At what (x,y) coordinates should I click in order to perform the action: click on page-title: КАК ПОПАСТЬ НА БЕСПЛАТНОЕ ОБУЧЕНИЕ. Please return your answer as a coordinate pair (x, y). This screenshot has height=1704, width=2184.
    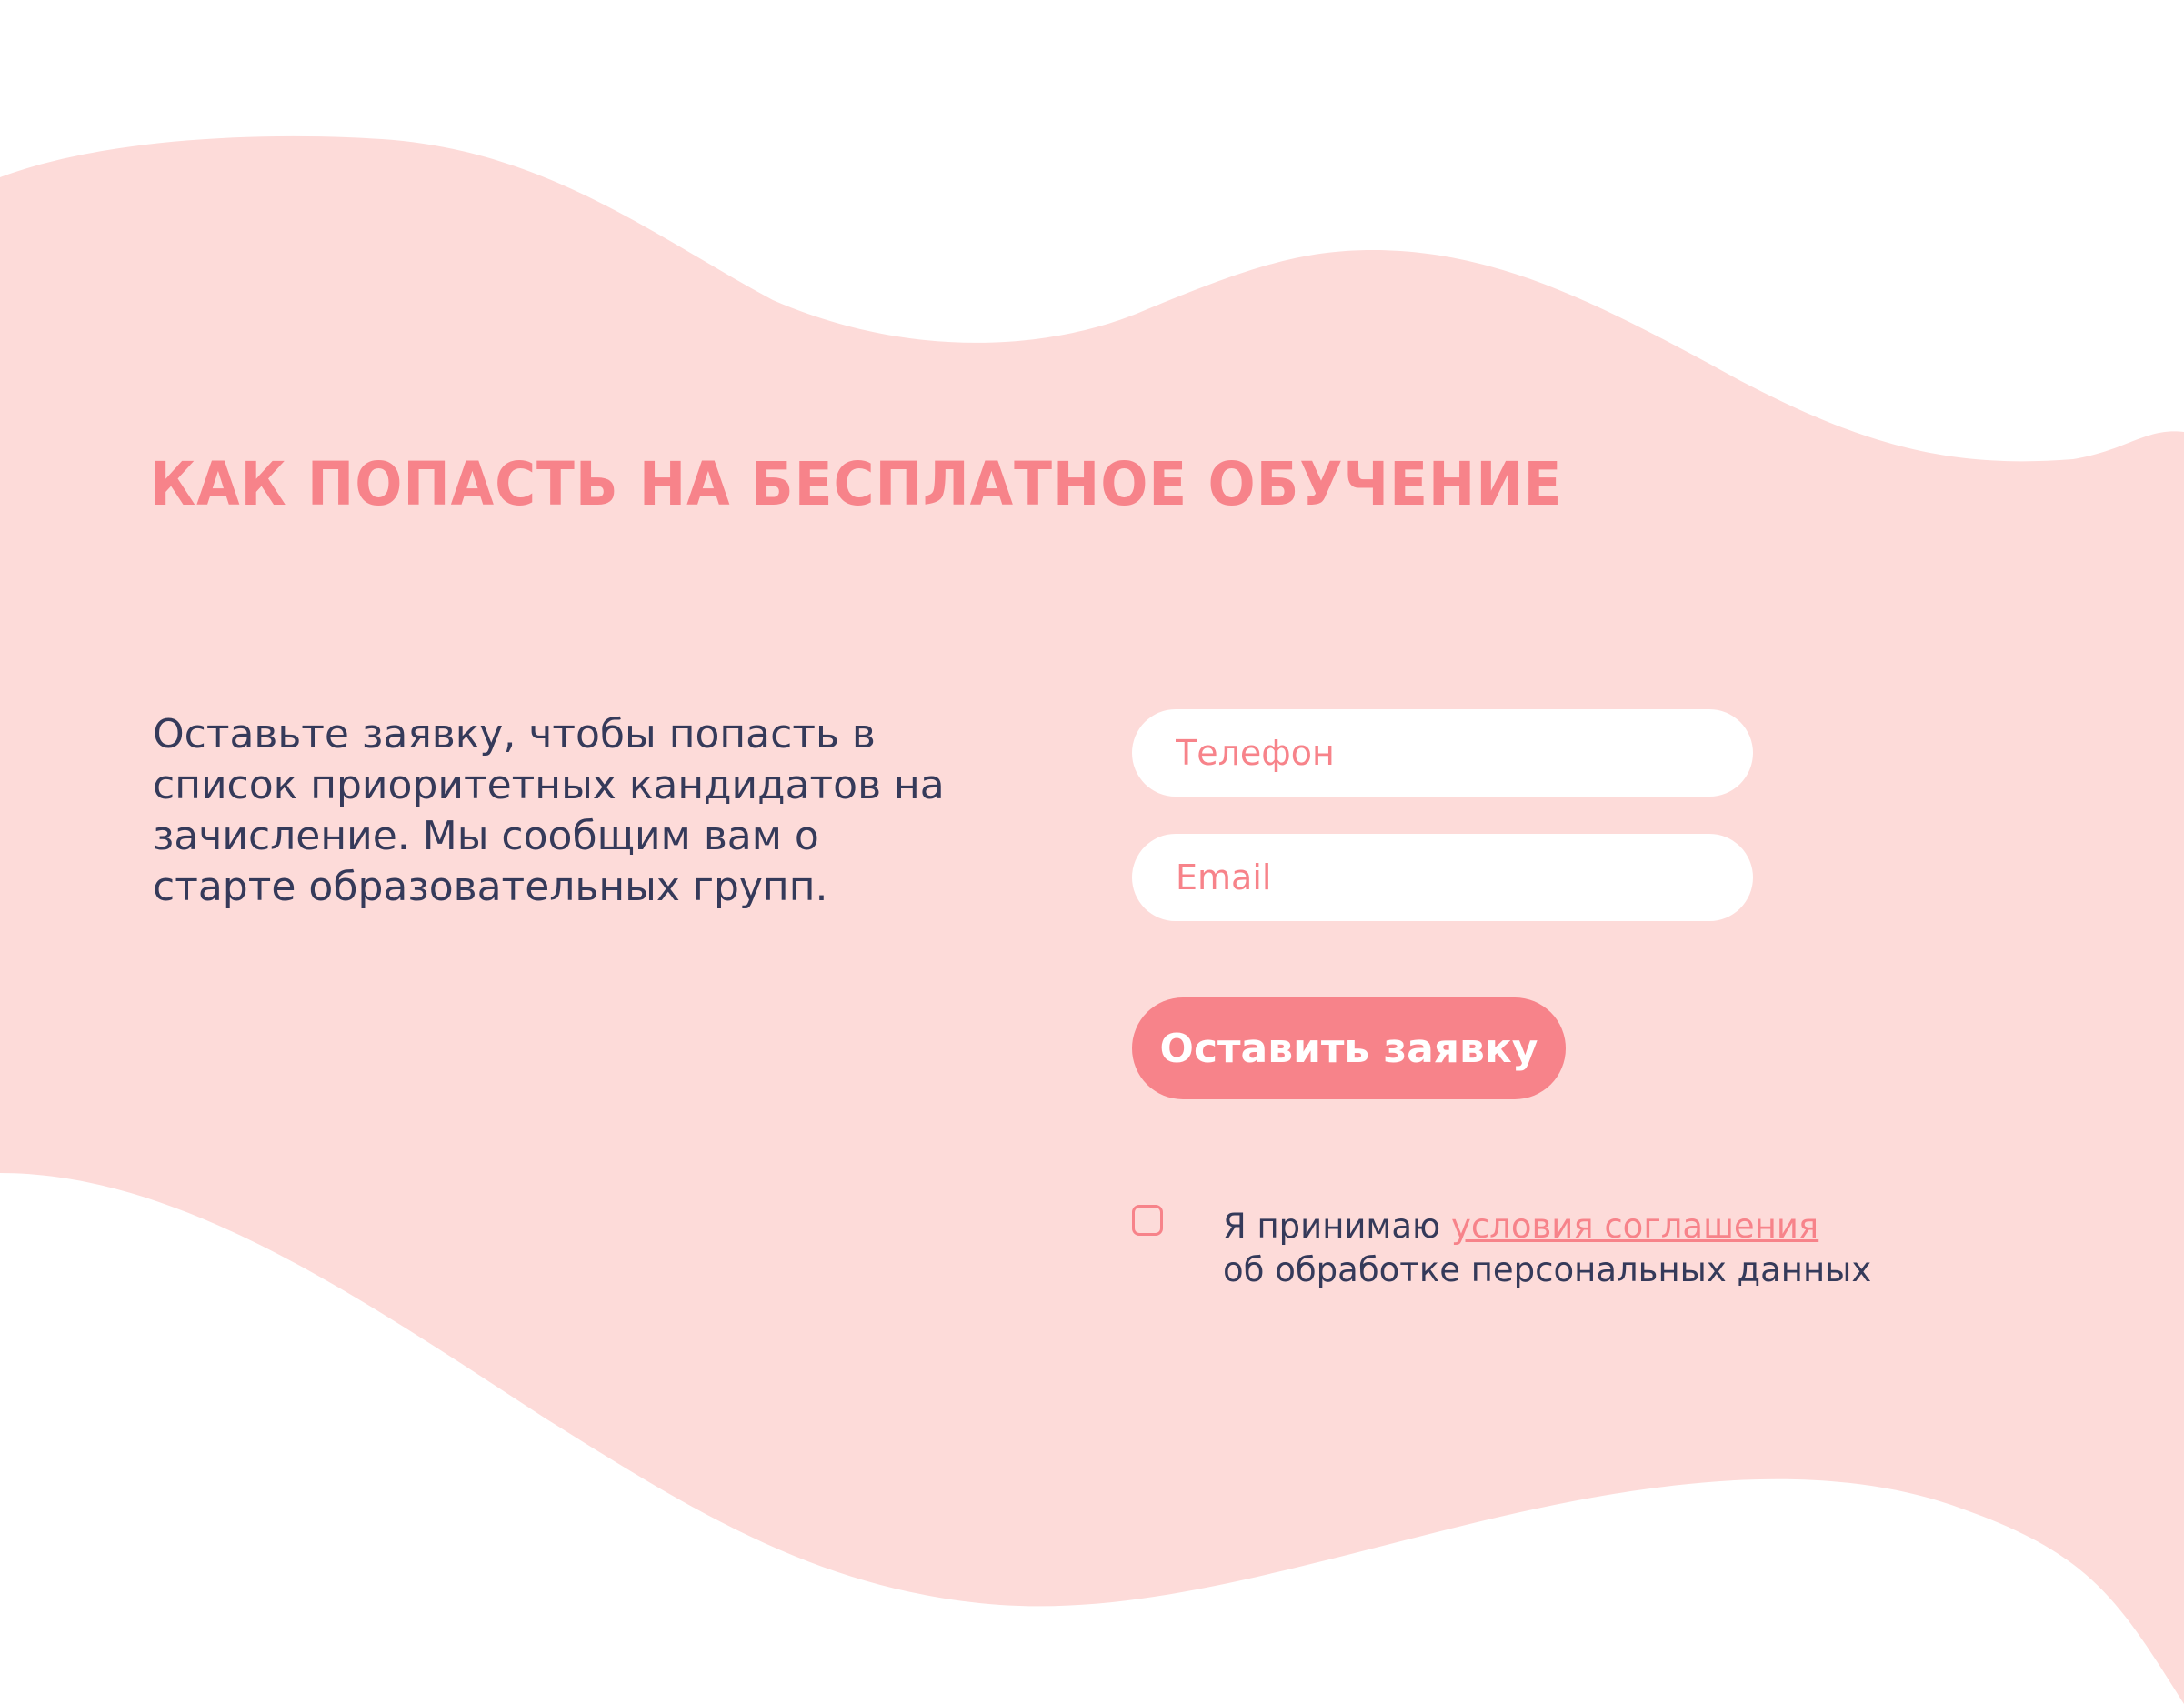
    Looking at the image, I should click on (856, 484).